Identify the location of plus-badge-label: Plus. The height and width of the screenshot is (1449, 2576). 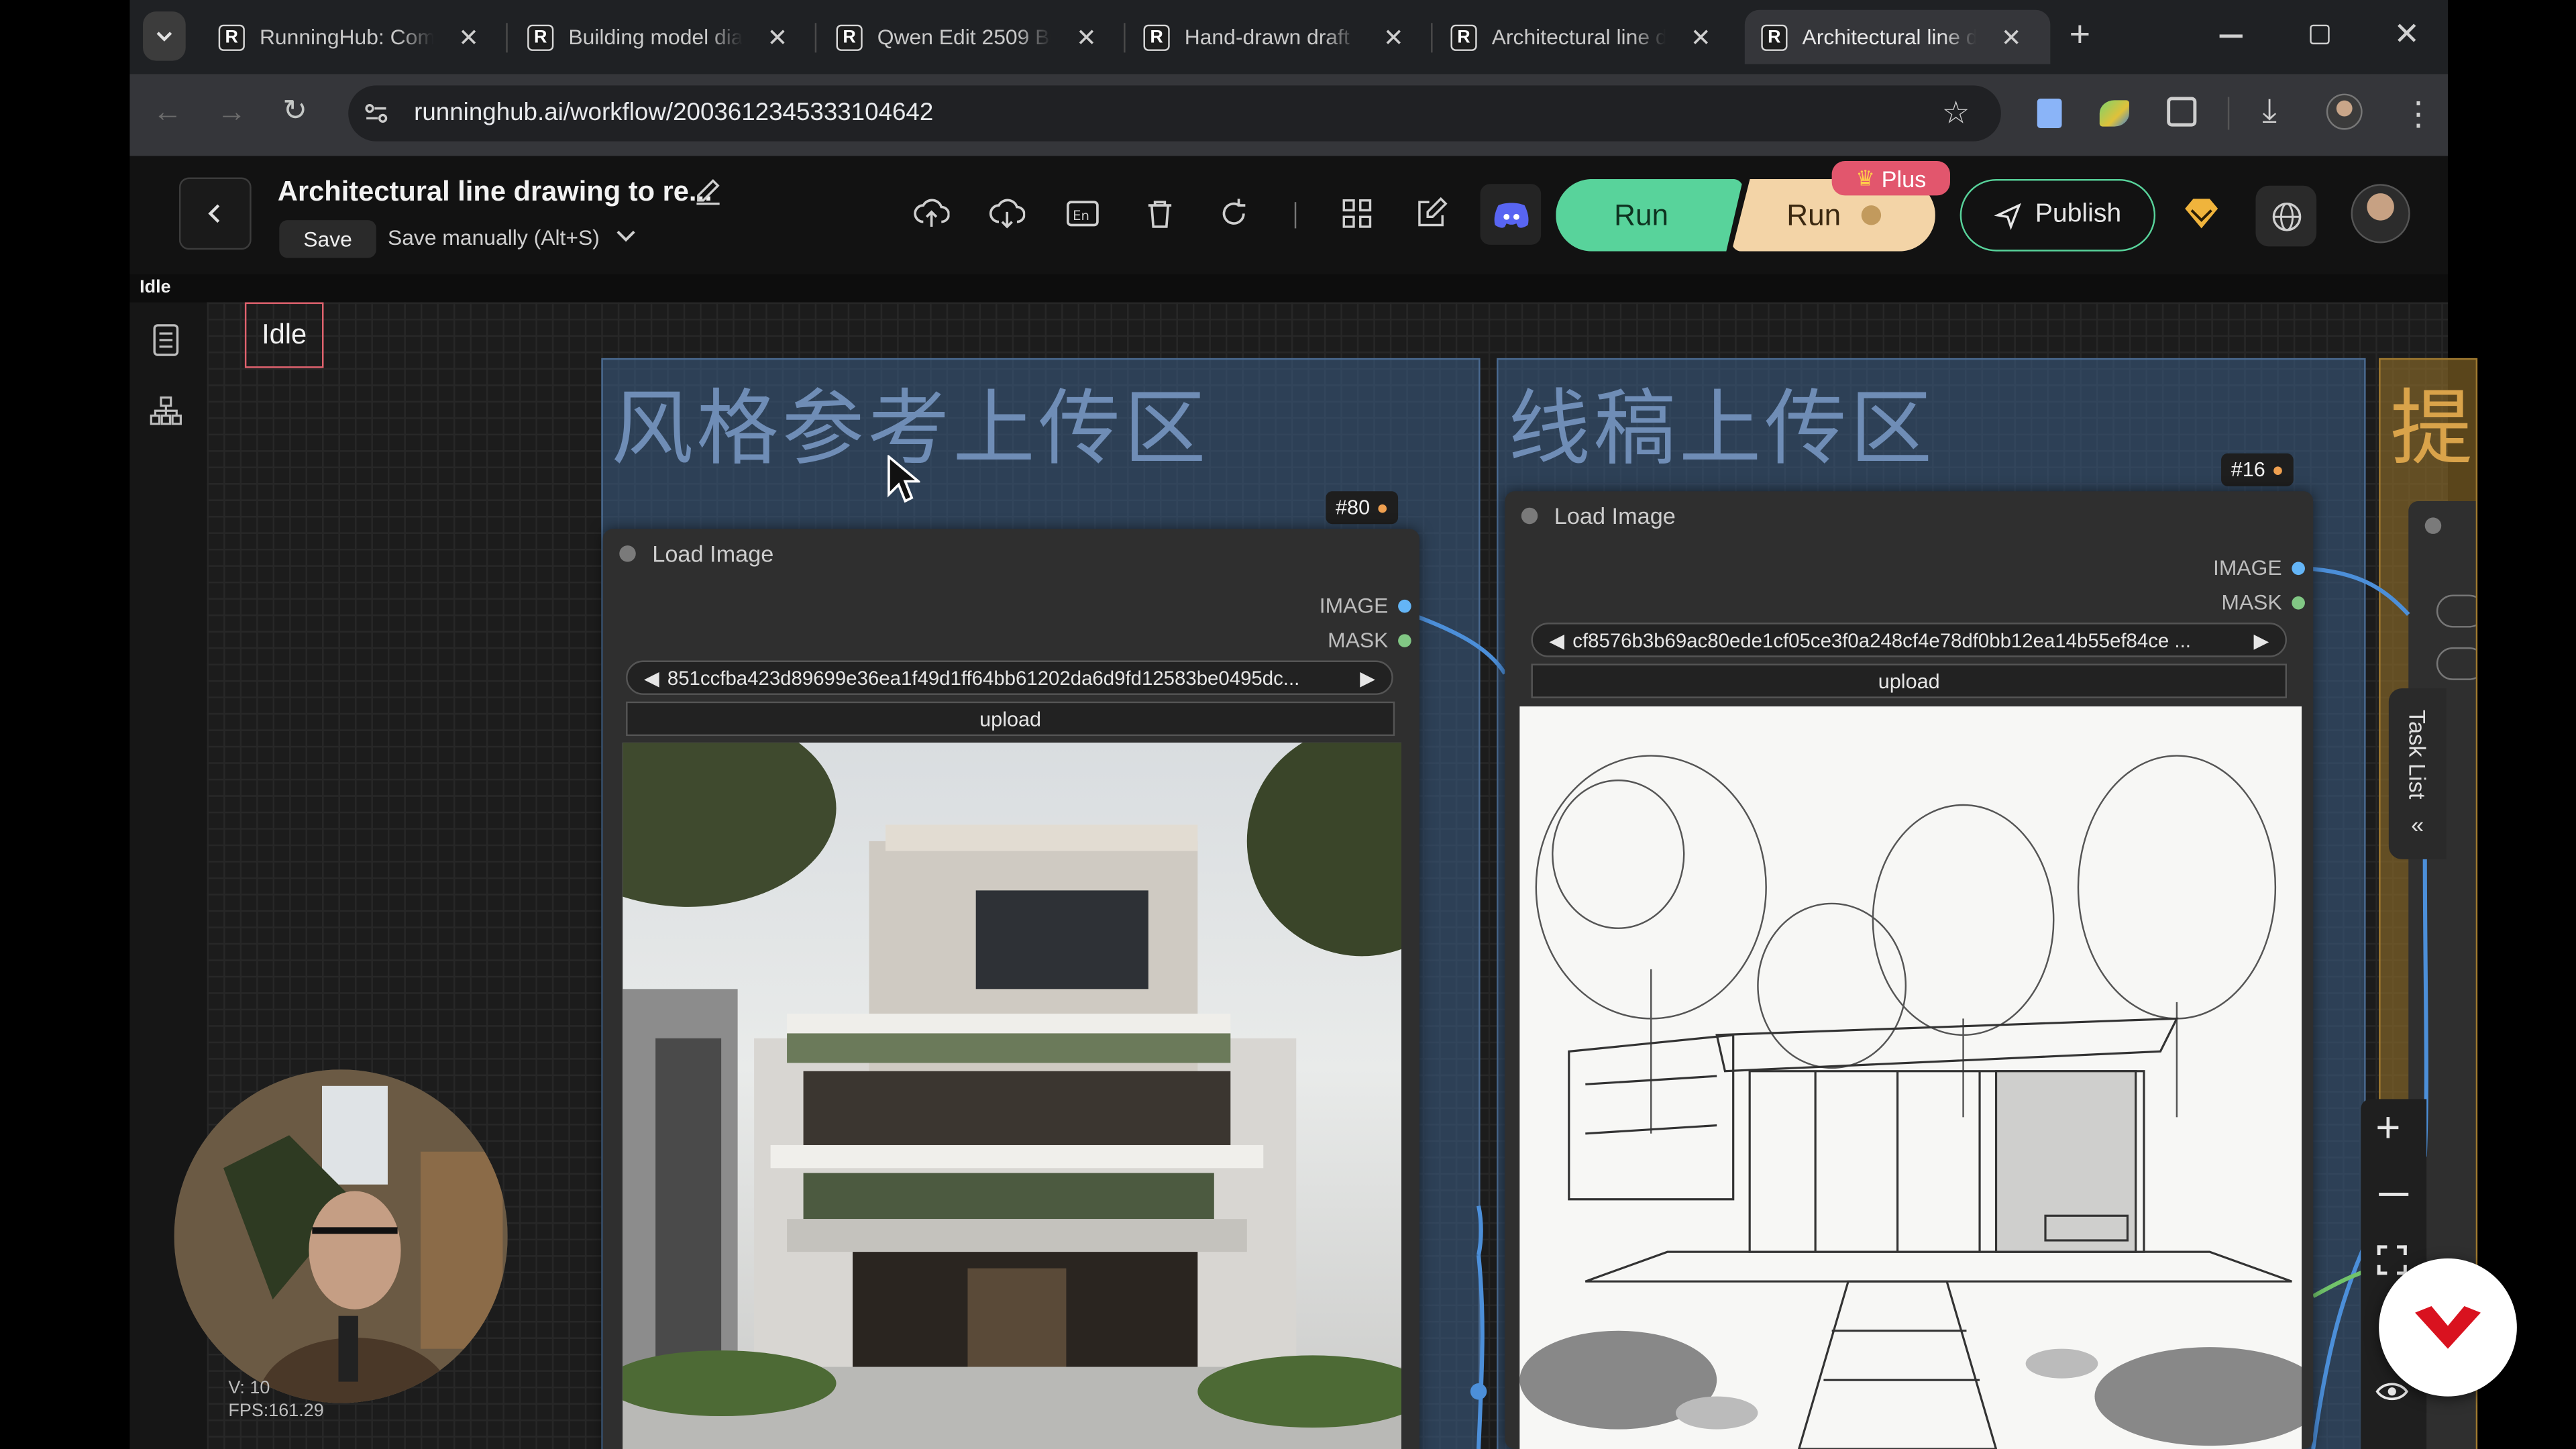
(1904, 178).